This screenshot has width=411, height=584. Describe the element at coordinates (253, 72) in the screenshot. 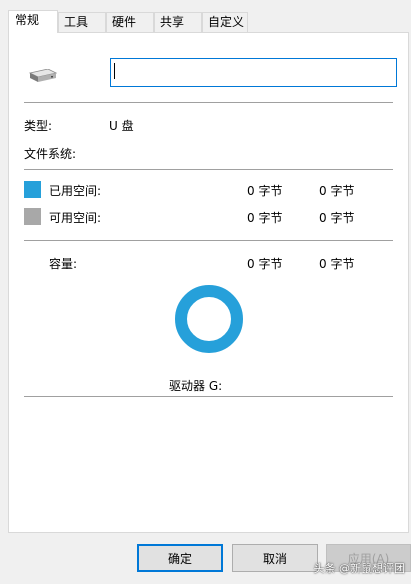

I see `drive-name-input` at that location.